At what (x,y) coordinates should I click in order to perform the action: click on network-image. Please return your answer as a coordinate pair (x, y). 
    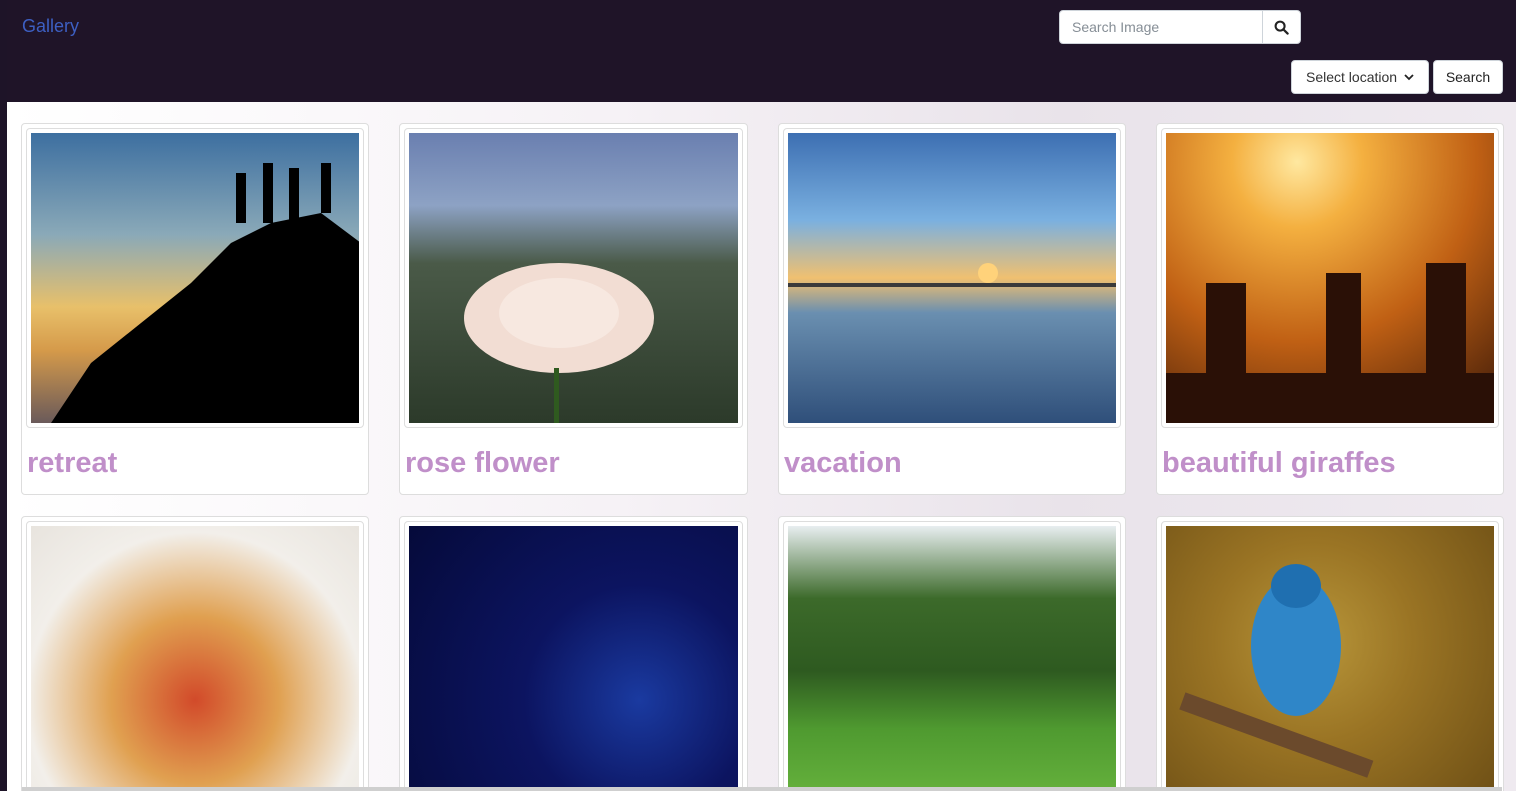
    Looking at the image, I should click on (573, 658).